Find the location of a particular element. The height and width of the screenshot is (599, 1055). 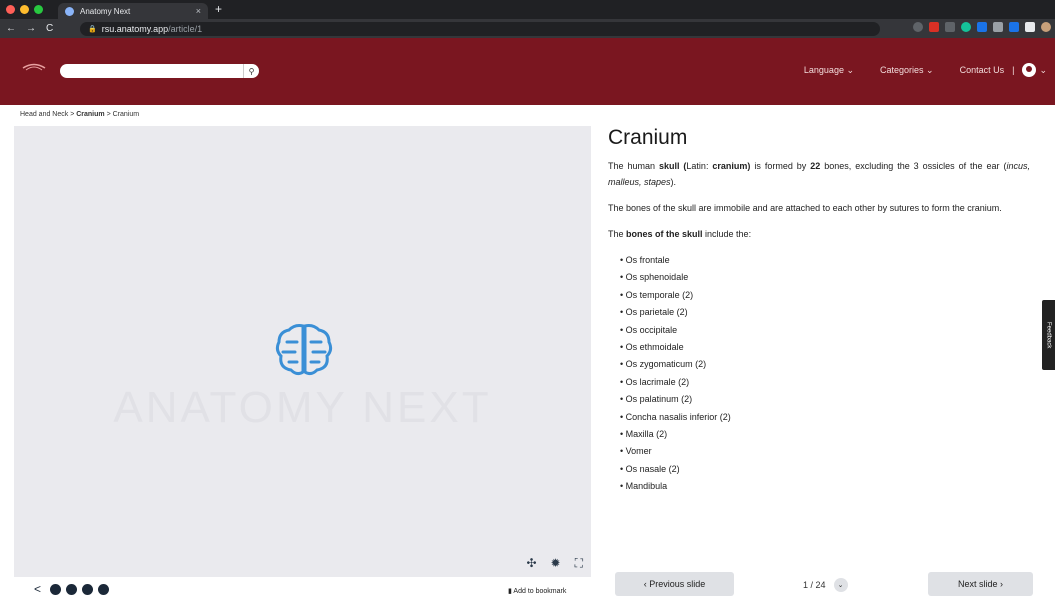

list-item: Os ethmoidale is located at coordinates (825, 347).